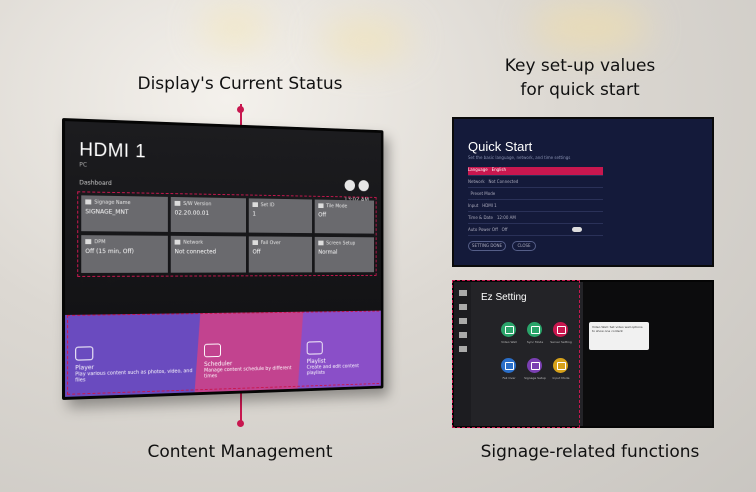 The height and width of the screenshot is (492, 756). What do you see at coordinates (483, 193) in the screenshot?
I see `row-value: Preset Mode` at bounding box center [483, 193].